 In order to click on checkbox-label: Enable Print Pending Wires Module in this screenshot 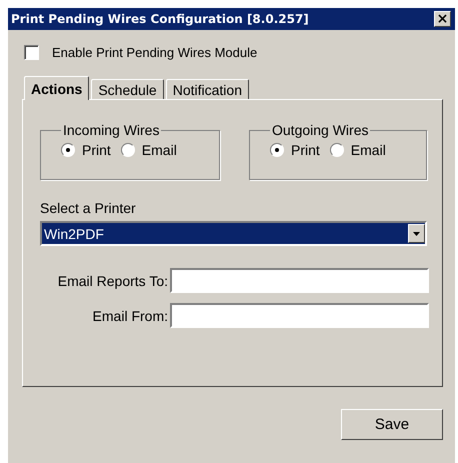, I will do `click(155, 52)`.